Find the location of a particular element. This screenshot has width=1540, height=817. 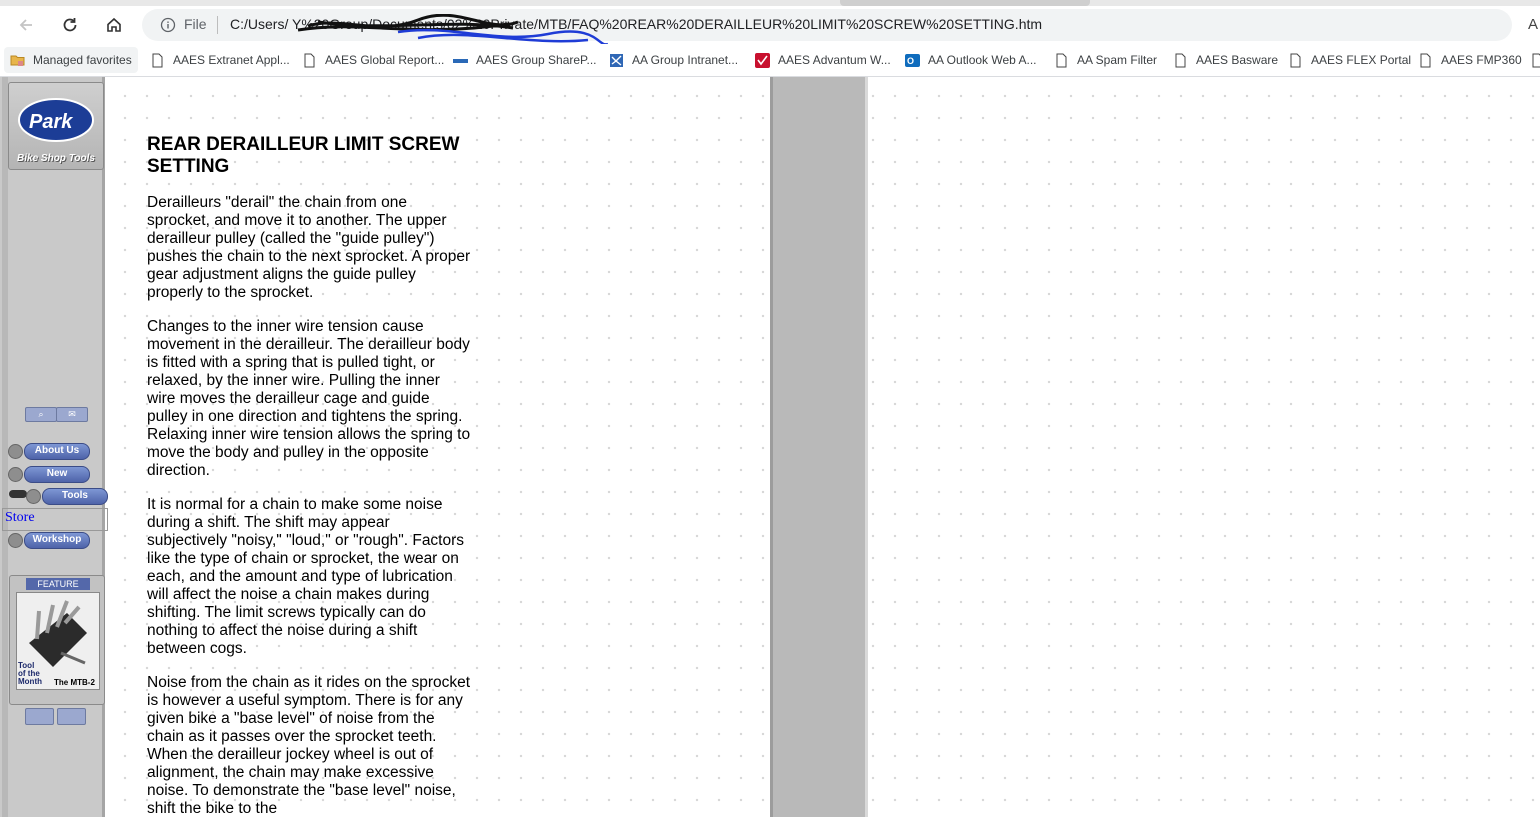

check-icon is located at coordinates (762, 60).